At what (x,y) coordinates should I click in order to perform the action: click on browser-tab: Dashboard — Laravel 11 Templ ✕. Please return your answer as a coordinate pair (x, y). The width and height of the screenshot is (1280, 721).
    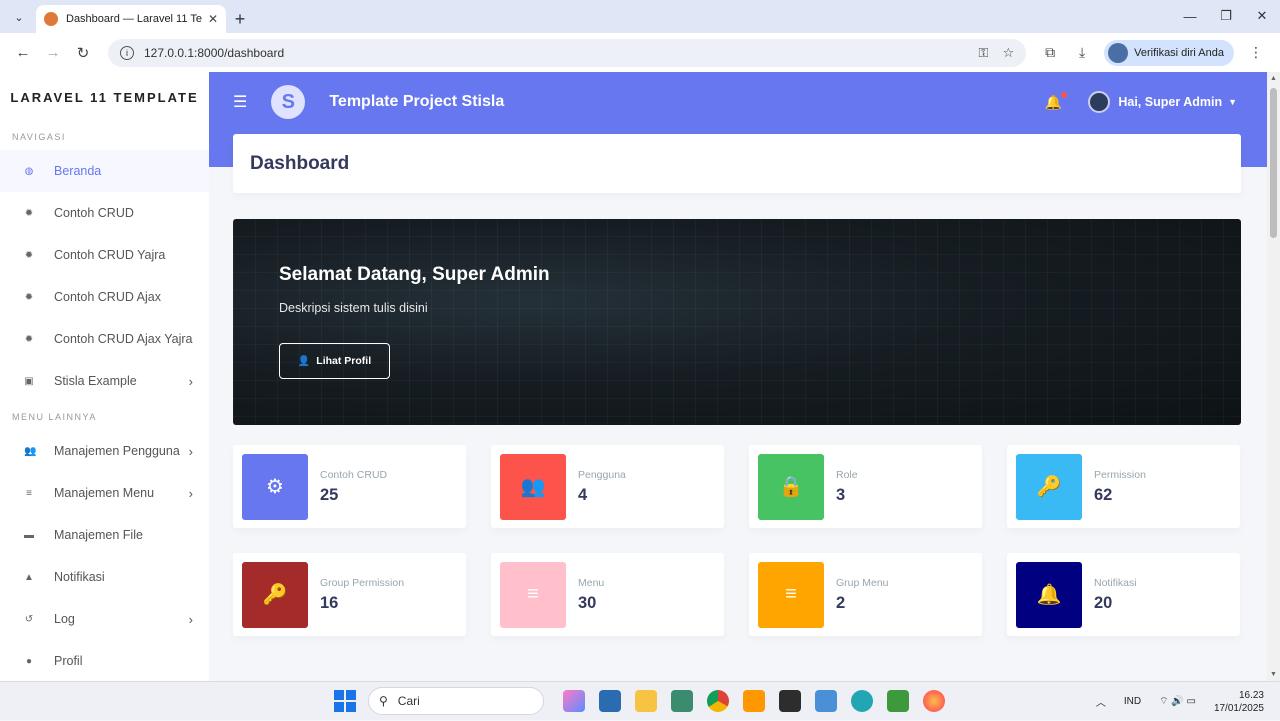
    Looking at the image, I should click on (131, 19).